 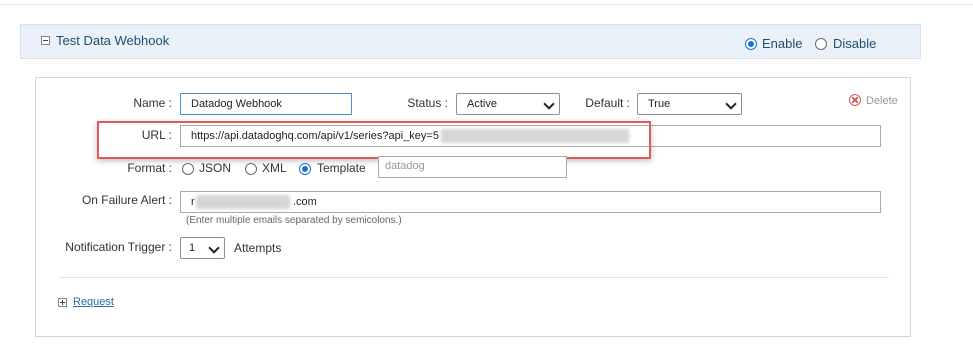 I want to click on default-select: True, so click(x=689, y=104).